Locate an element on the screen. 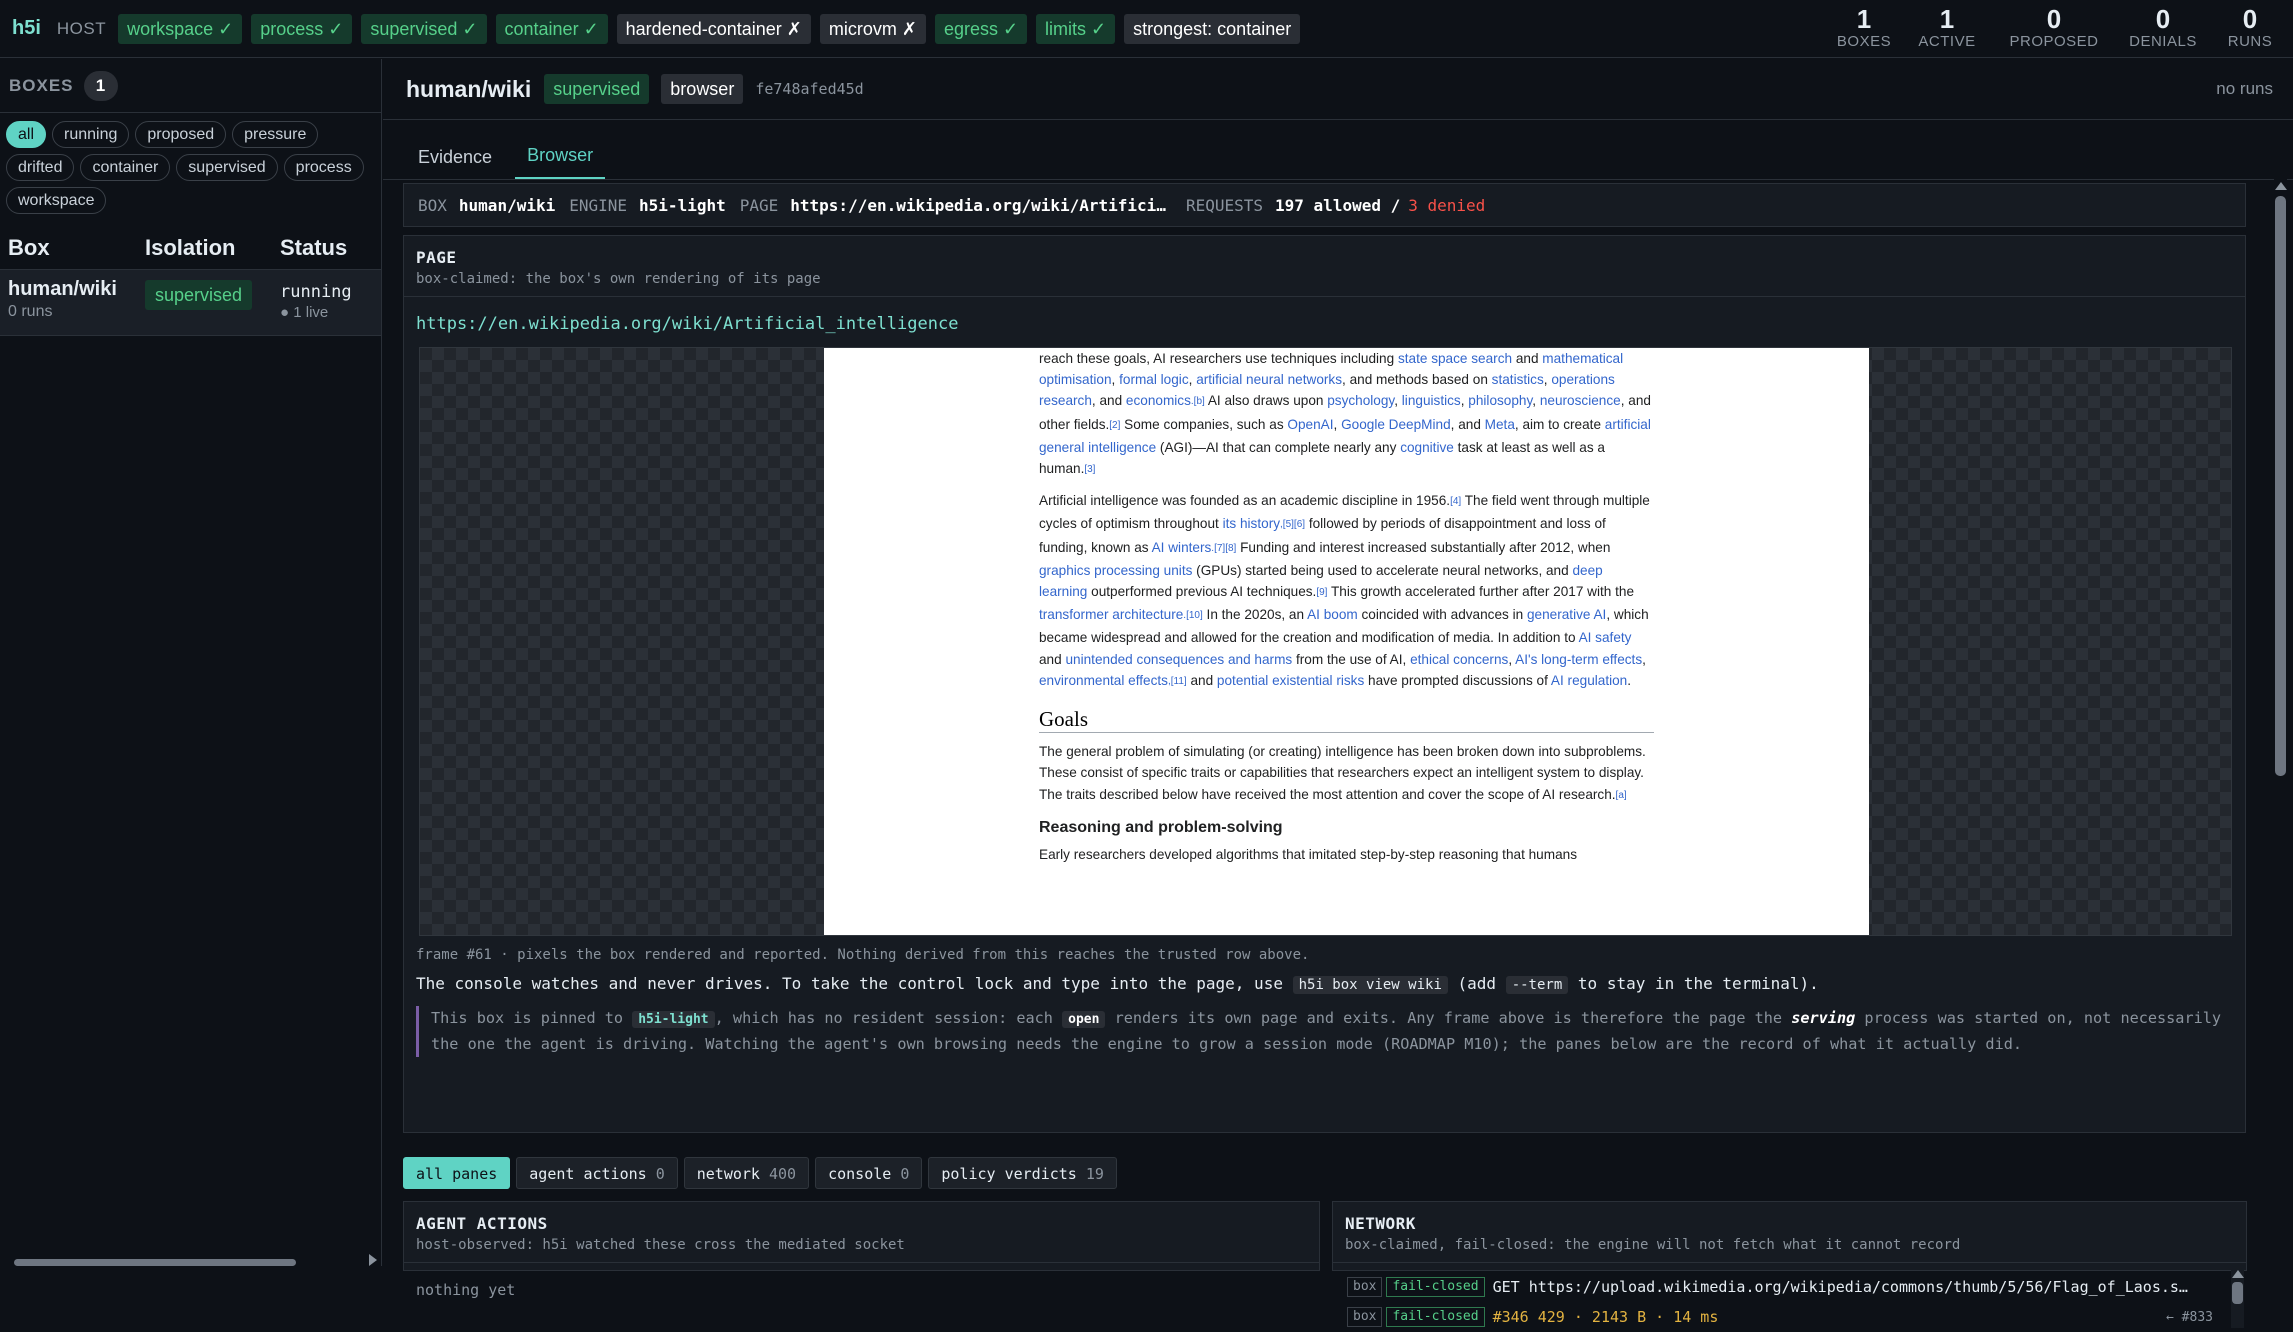  citation-link: ,[11] is located at coordinates (1177, 681).